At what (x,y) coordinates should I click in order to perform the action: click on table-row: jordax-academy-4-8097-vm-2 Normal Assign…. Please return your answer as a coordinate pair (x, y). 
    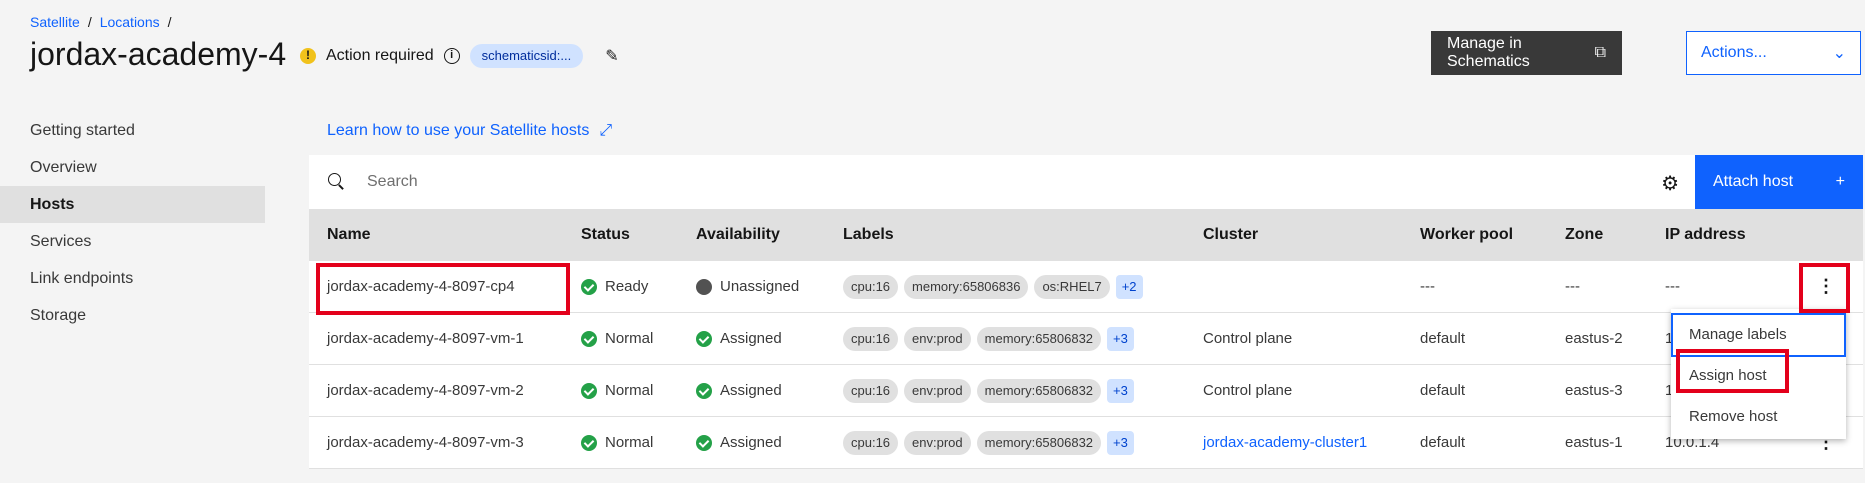
    Looking at the image, I should click on (1086, 391).